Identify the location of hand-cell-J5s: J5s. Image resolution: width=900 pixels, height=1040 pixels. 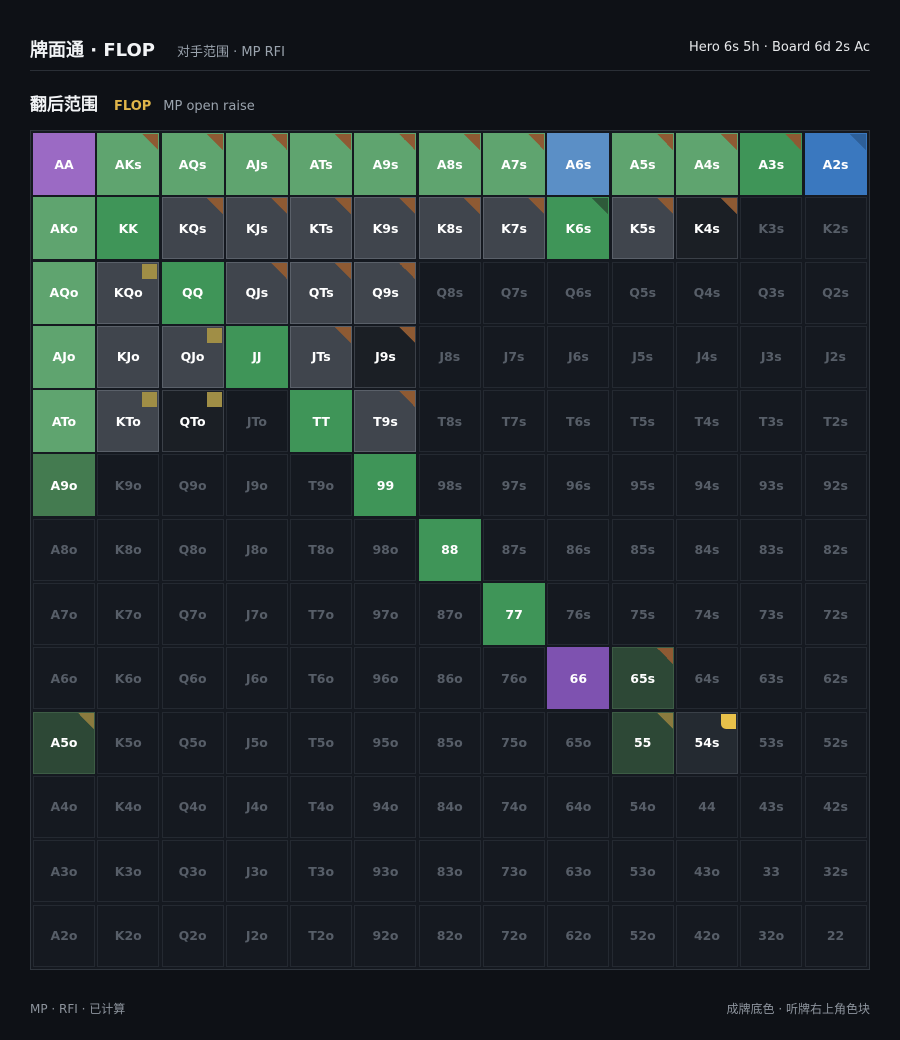
(642, 356).